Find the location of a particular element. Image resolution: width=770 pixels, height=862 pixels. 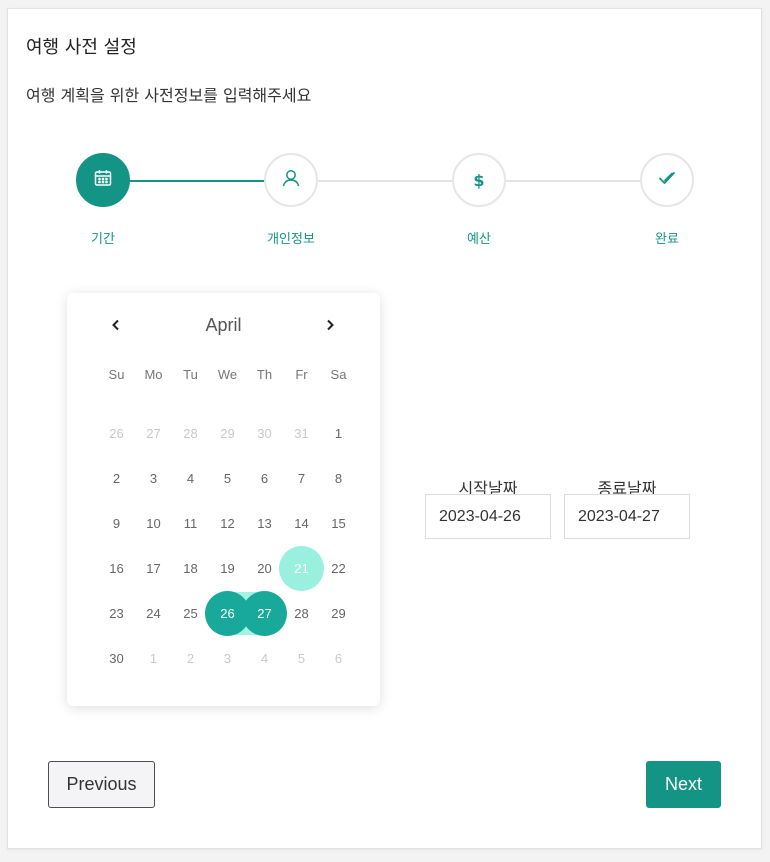

weekday-header: Th is located at coordinates (264, 374).